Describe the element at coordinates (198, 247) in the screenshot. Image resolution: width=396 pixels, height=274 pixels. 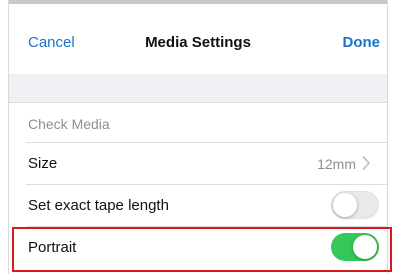
I see `portrait-row: Portrait` at that location.